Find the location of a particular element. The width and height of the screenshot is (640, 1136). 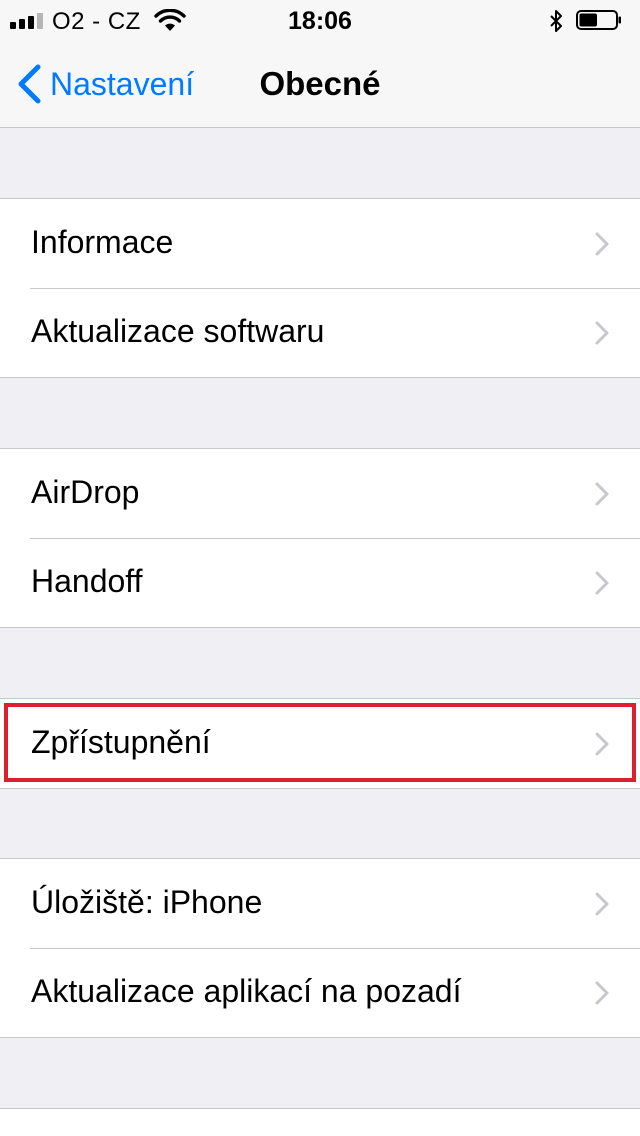

settings-row-airdrop: AirDrop is located at coordinates (320, 493).